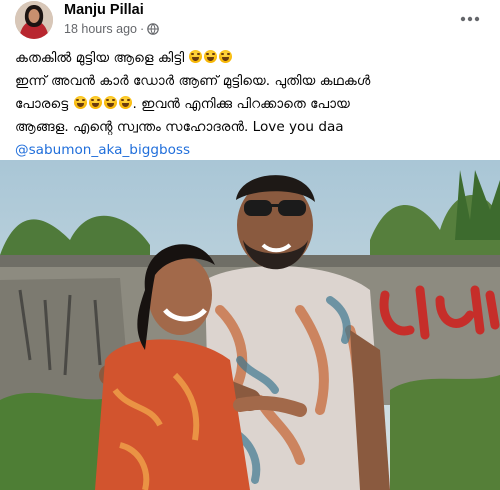 The image size is (500, 490). Describe the element at coordinates (100, 29) in the screenshot. I see `post-timestamp: 18 hours ago` at that location.